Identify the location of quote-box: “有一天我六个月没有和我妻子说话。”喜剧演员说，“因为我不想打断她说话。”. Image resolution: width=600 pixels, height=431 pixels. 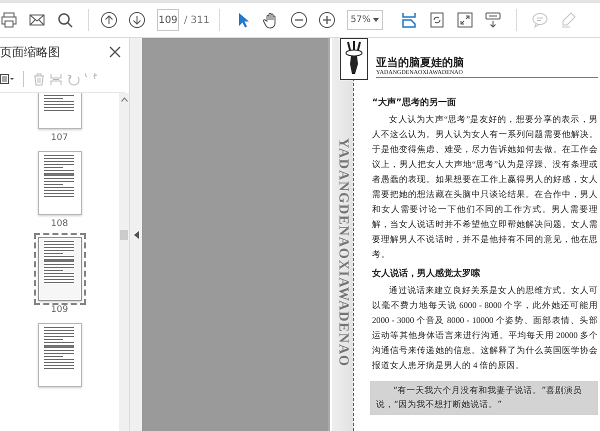
(484, 398).